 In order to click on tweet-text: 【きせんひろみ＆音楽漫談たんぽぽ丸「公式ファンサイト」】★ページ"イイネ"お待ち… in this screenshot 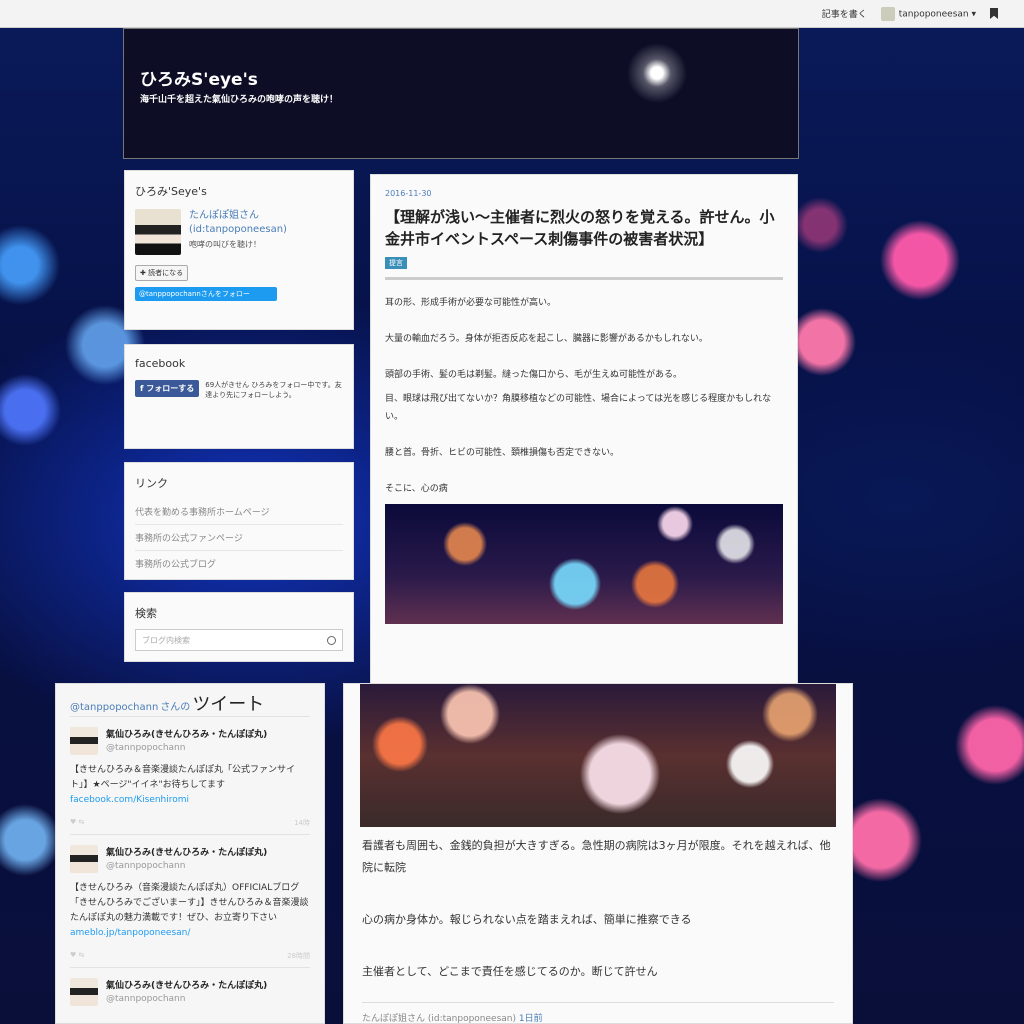, I will do `click(183, 777)`.